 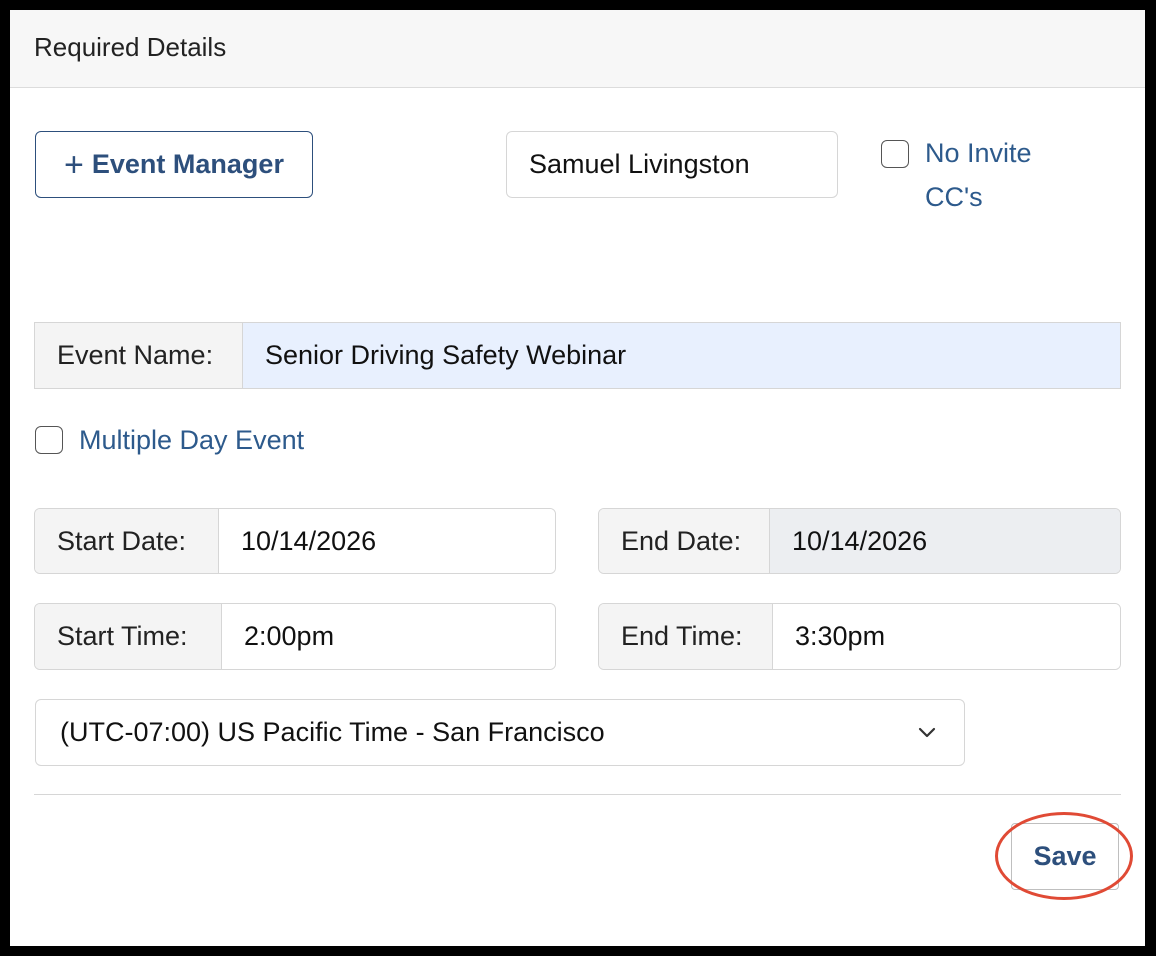 I want to click on end-date-label: End Date:, so click(x=684, y=541).